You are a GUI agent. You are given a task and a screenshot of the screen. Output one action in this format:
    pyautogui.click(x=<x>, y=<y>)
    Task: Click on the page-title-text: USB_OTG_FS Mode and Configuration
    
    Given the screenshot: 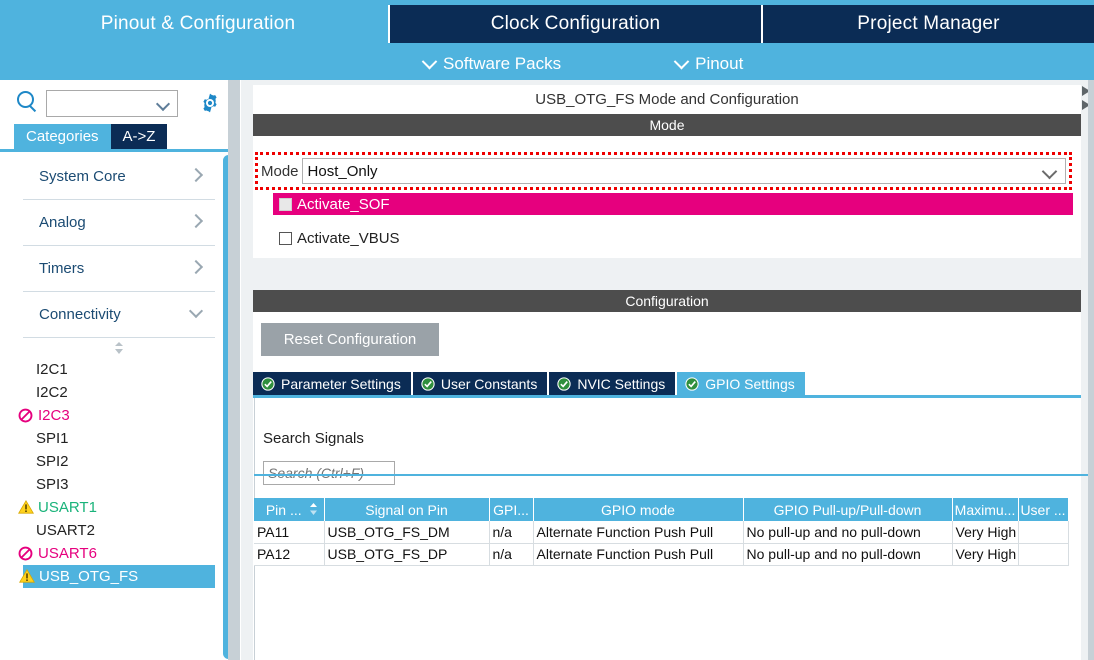 What is the action you would take?
    pyautogui.click(x=667, y=99)
    